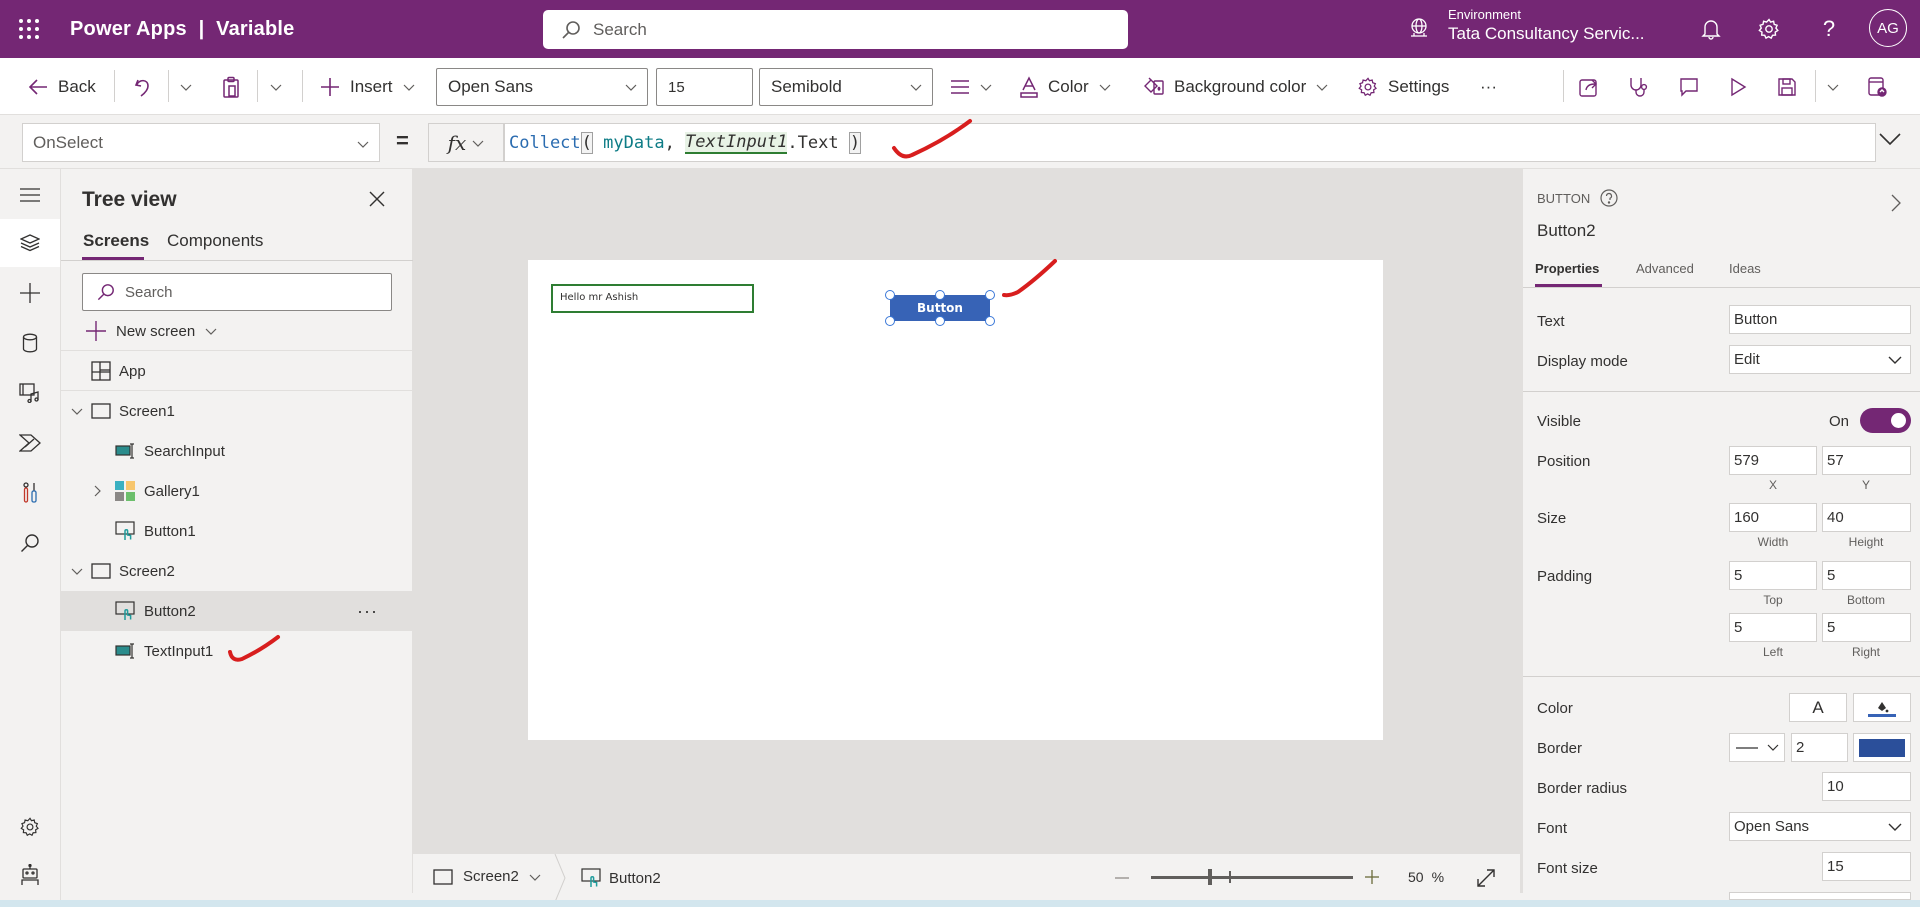 This screenshot has height=907, width=1920. Describe the element at coordinates (1866, 460) in the screenshot. I see `position-y-input: 57` at that location.